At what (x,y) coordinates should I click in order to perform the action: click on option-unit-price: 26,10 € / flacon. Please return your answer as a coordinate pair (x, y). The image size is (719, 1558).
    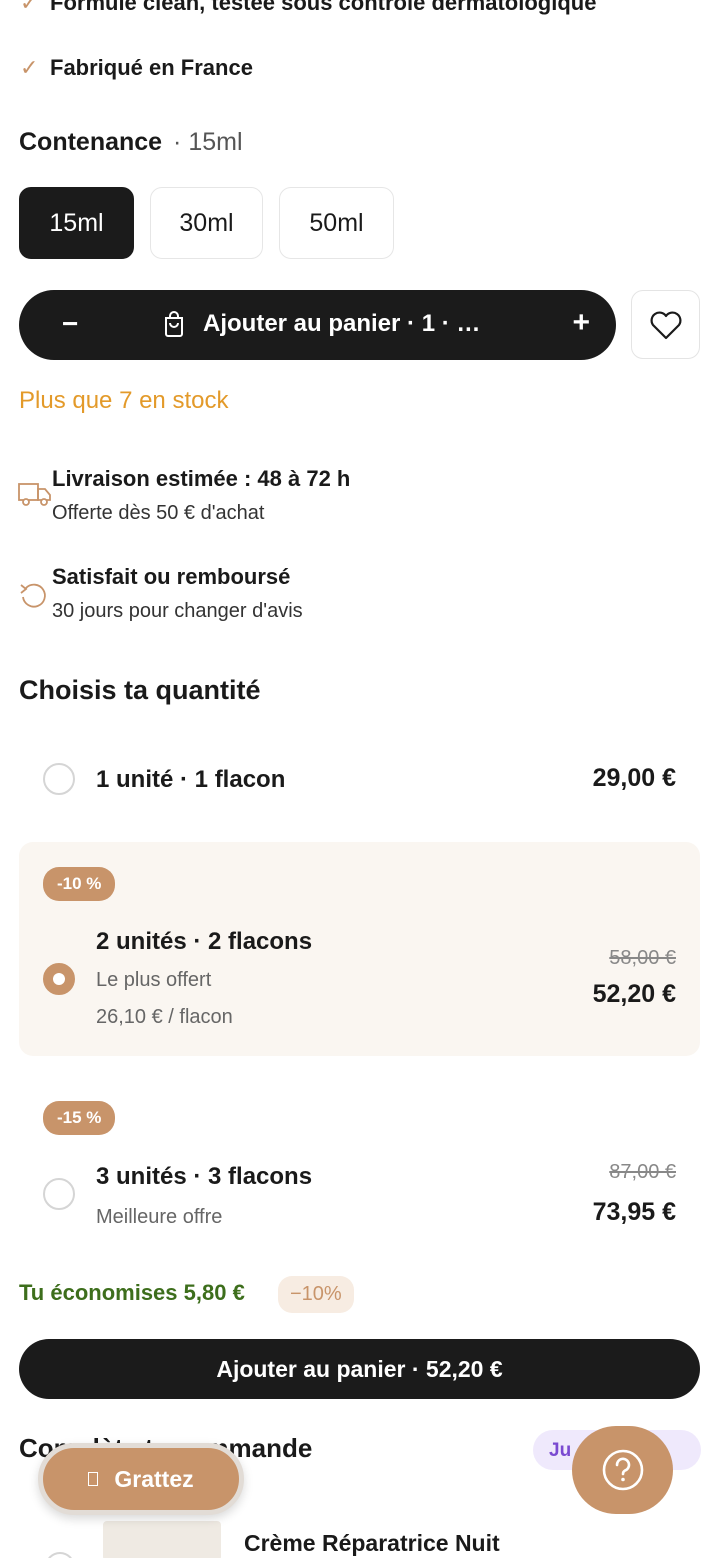
    Looking at the image, I should click on (164, 1017).